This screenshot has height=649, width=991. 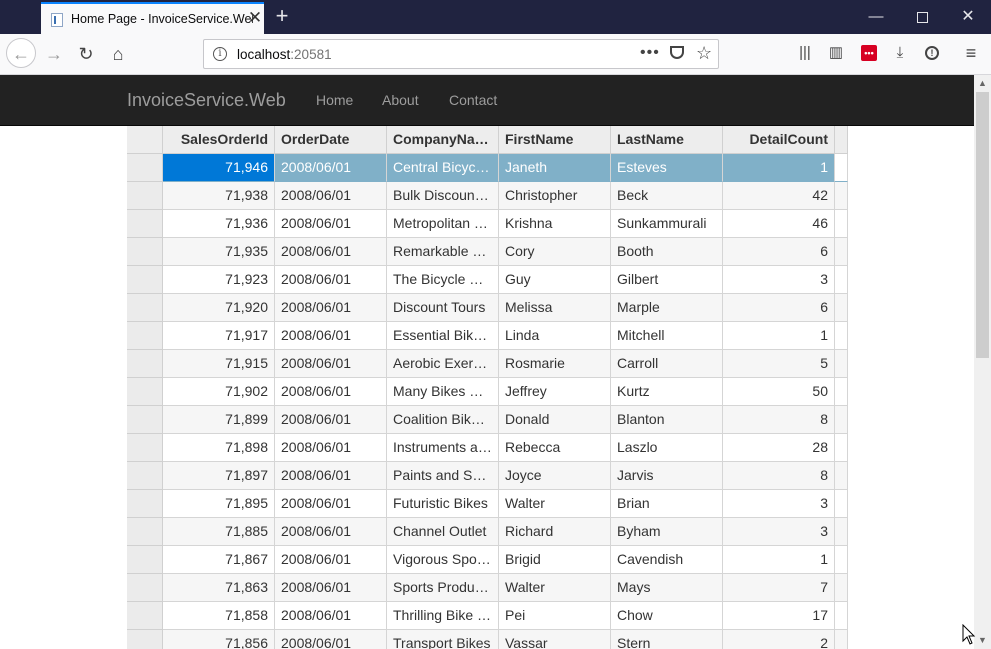 I want to click on brand-link: InvoiceService.Web, so click(x=206, y=100).